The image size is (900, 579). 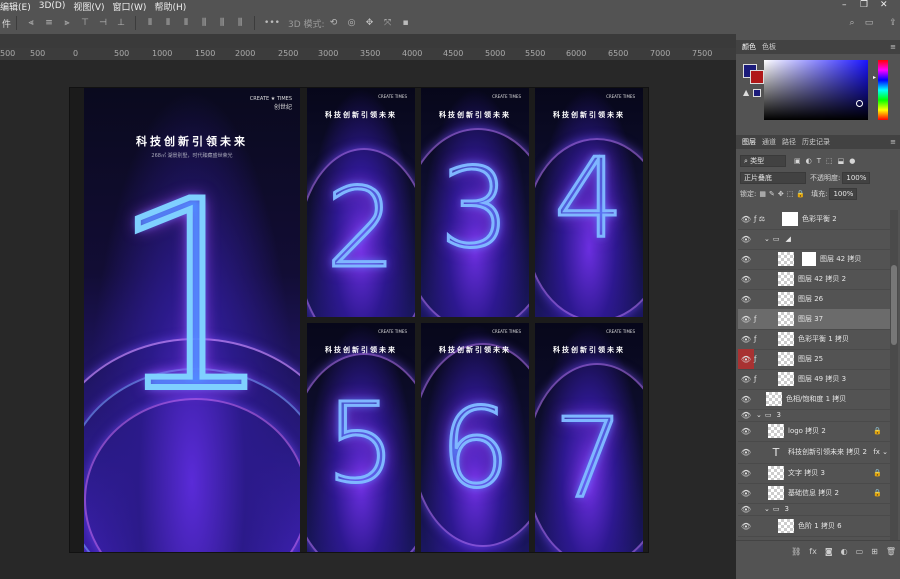 What do you see at coordinates (769, 47) in the screenshot?
I see `tab-swatches: 色板` at bounding box center [769, 47].